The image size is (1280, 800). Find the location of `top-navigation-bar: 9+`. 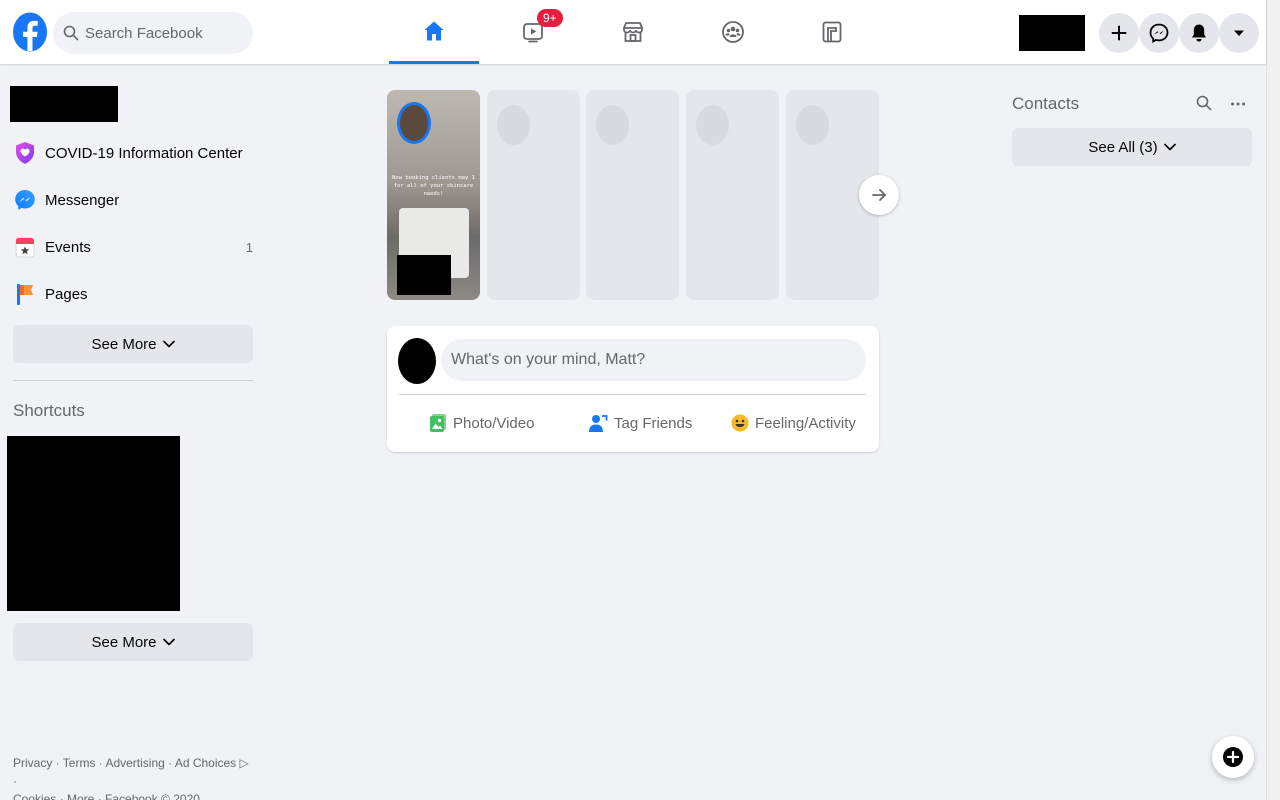

top-navigation-bar: 9+ is located at coordinates (633, 32).